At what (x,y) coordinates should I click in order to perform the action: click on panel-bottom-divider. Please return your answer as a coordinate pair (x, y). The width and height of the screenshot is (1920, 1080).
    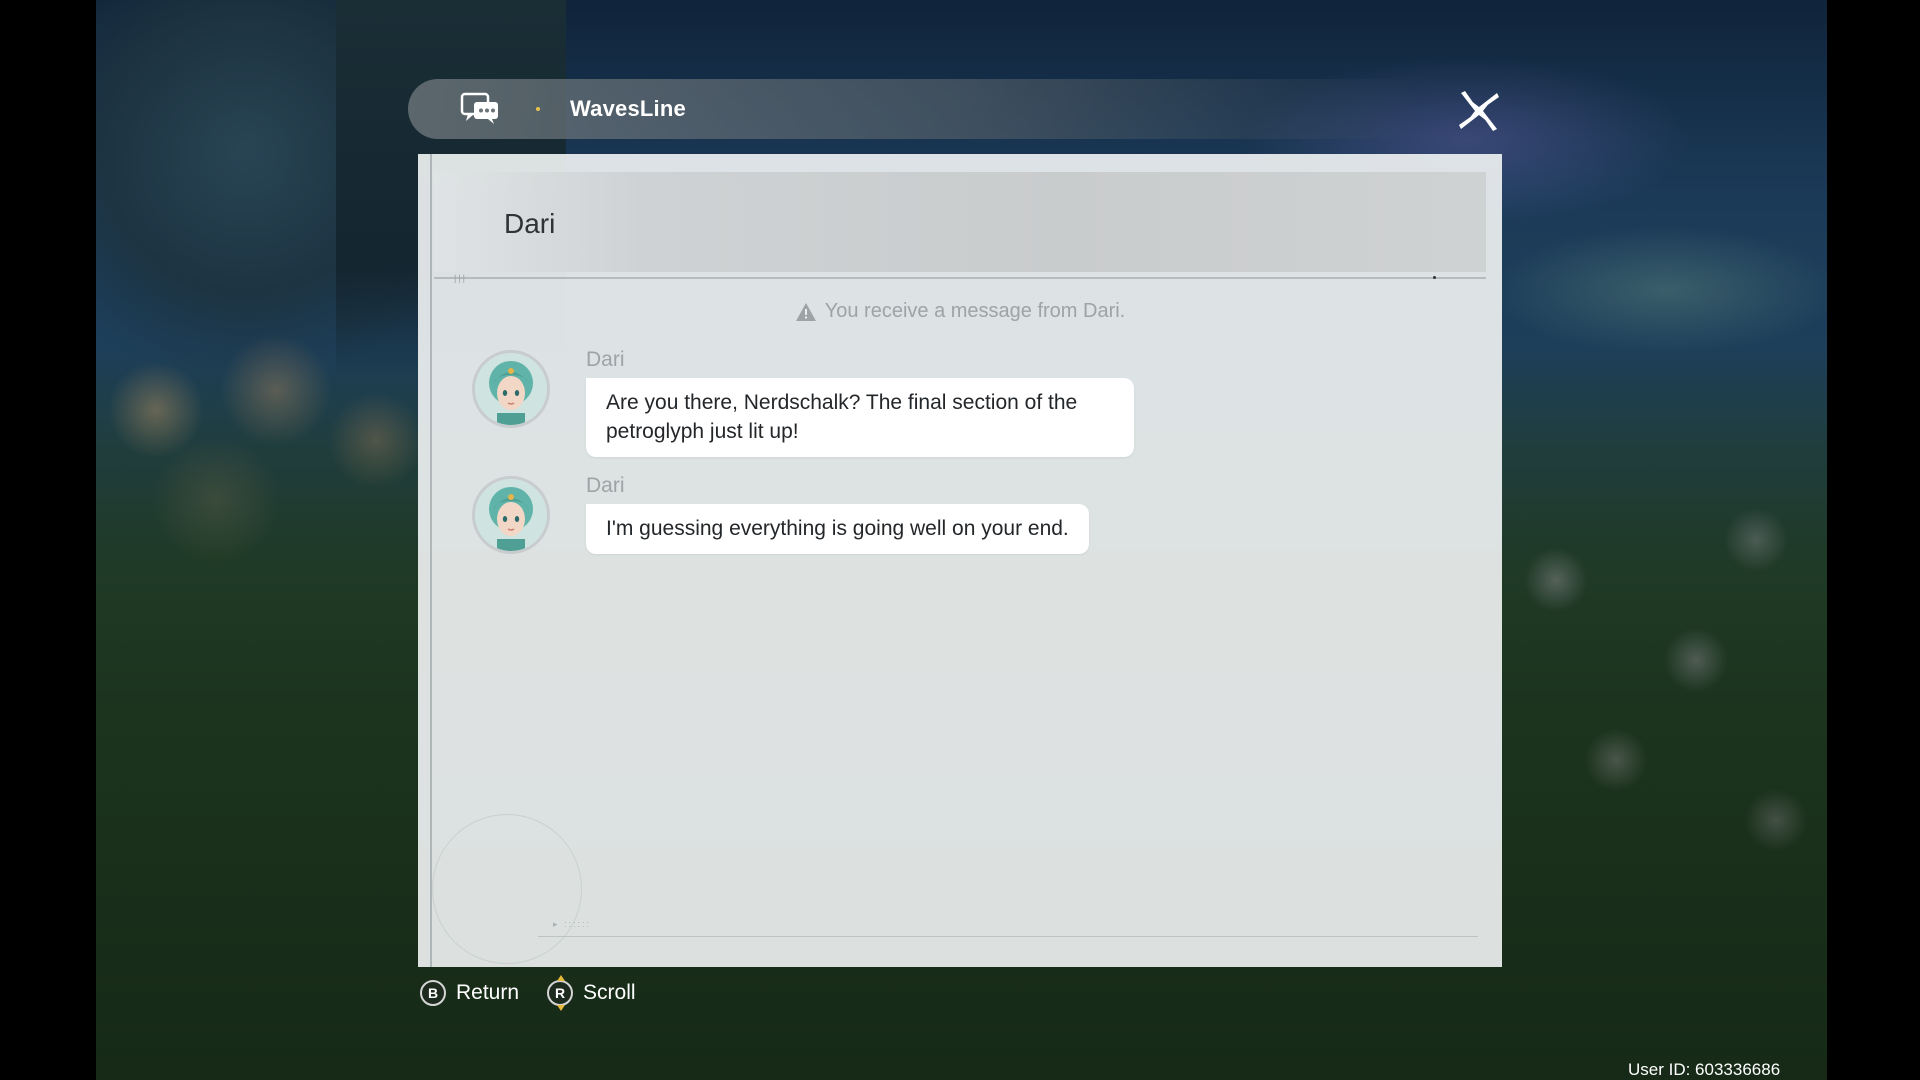
    Looking at the image, I should click on (1008, 936).